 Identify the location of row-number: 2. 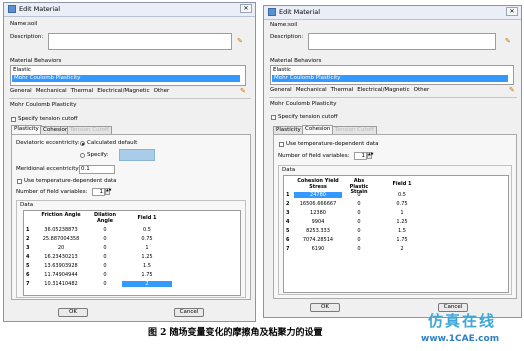
(288, 204).